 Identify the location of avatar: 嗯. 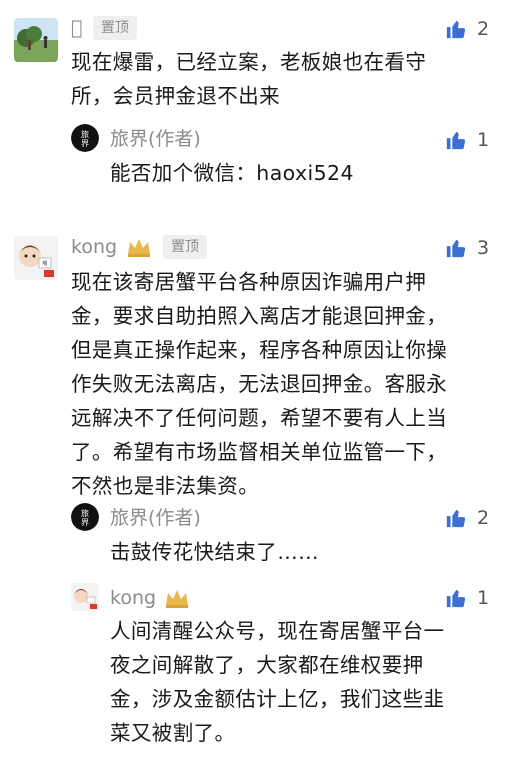
(36, 258).